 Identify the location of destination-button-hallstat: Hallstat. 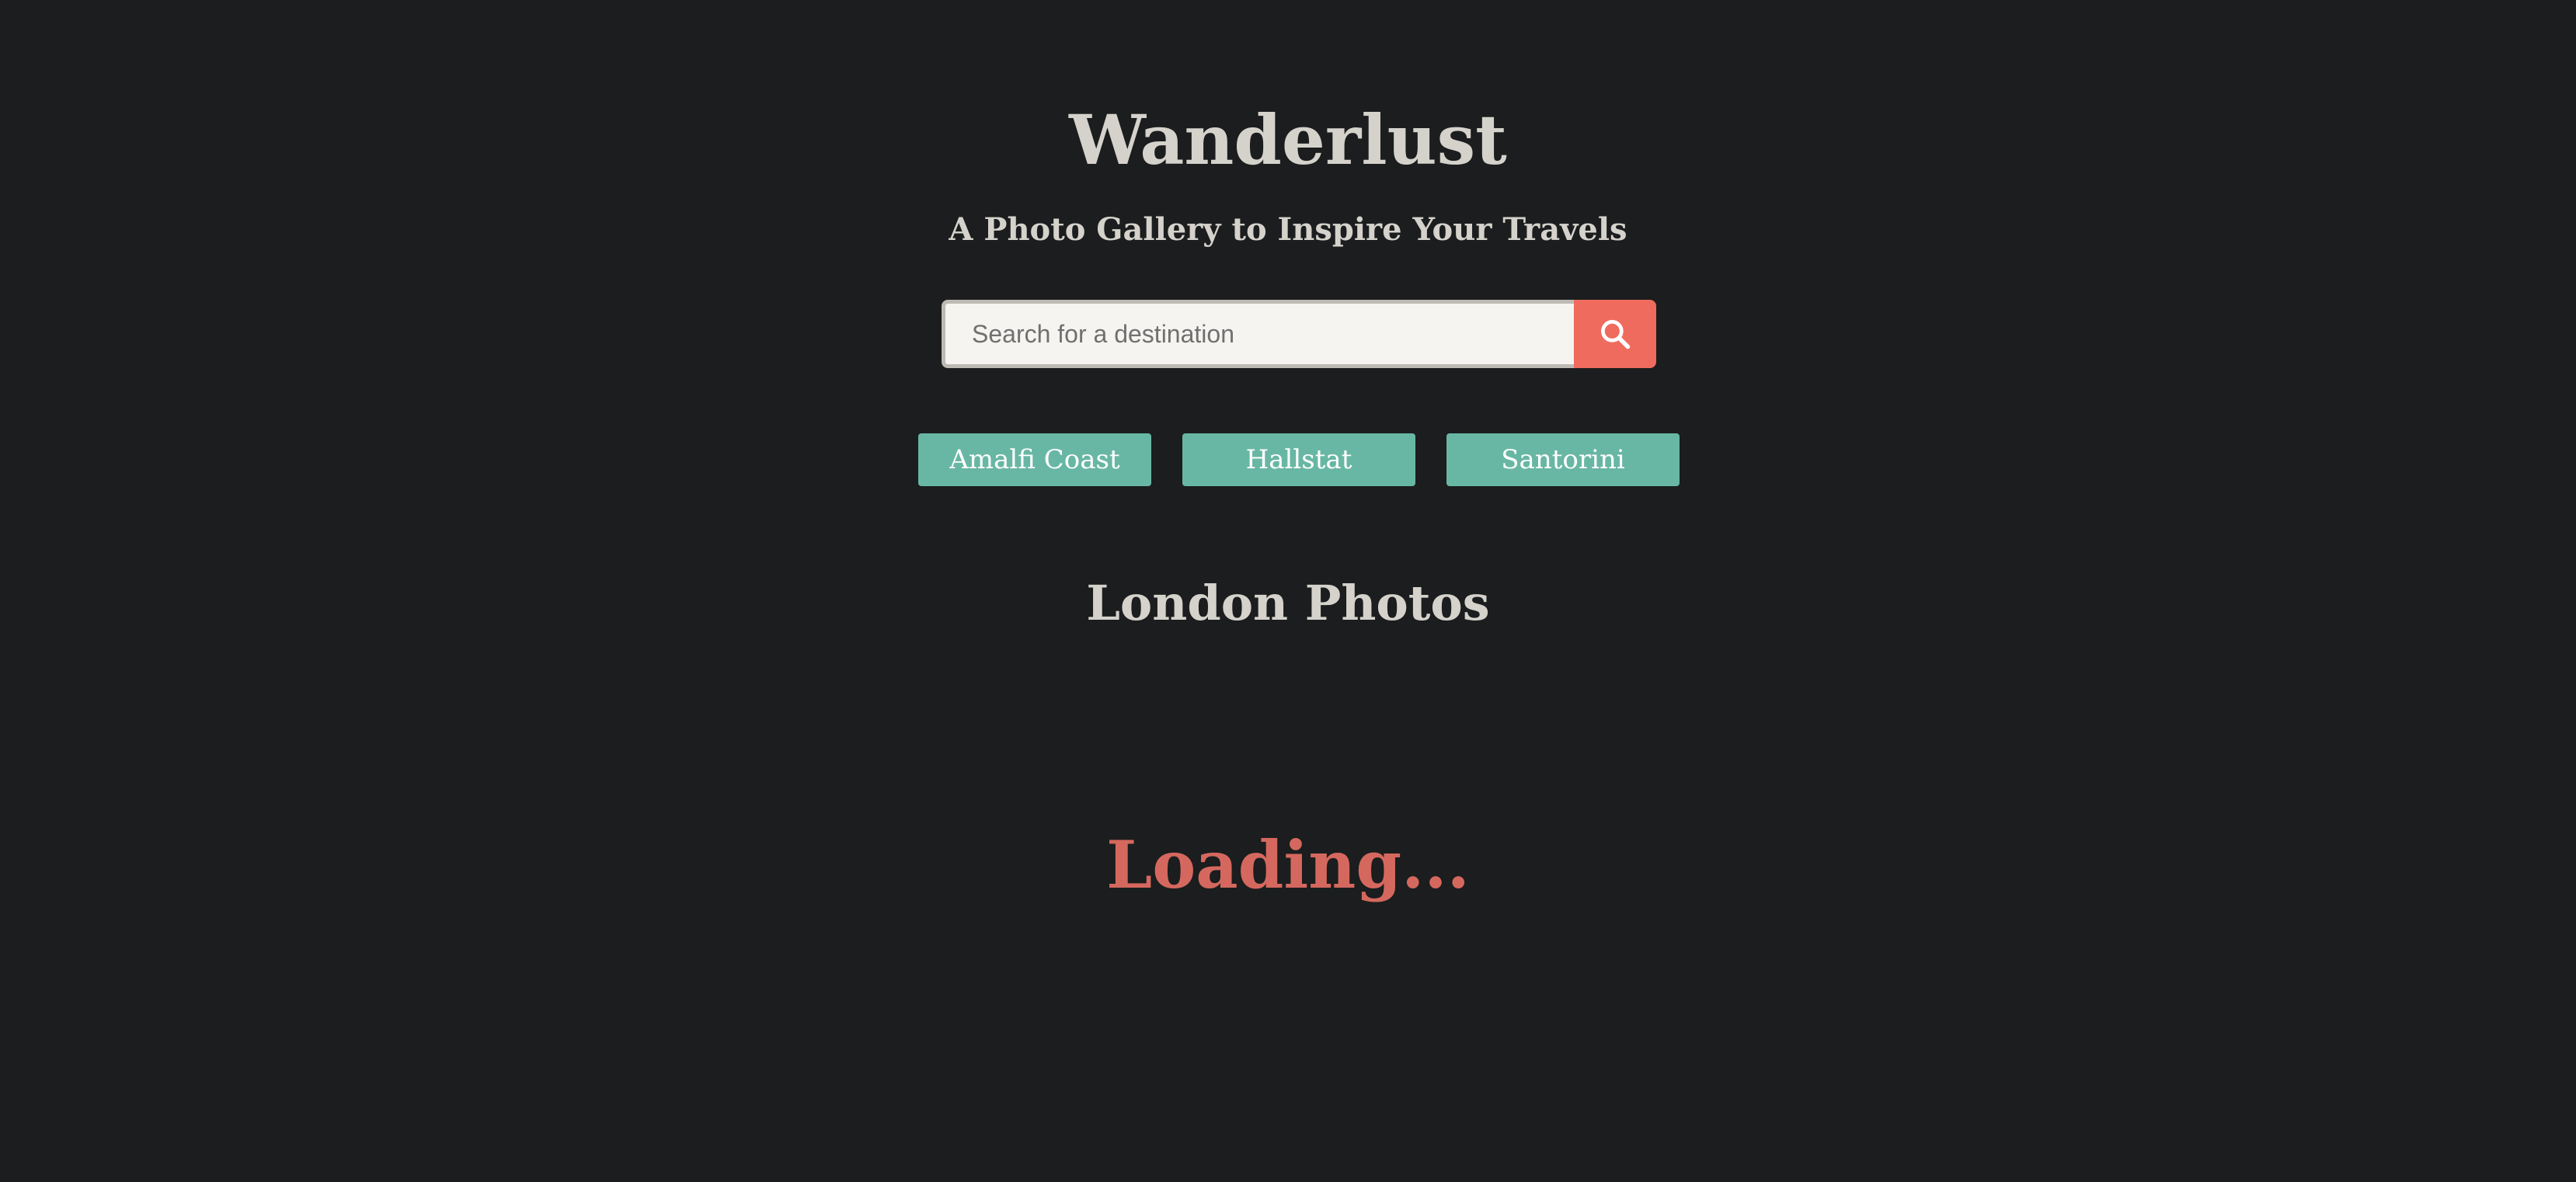
(1298, 459).